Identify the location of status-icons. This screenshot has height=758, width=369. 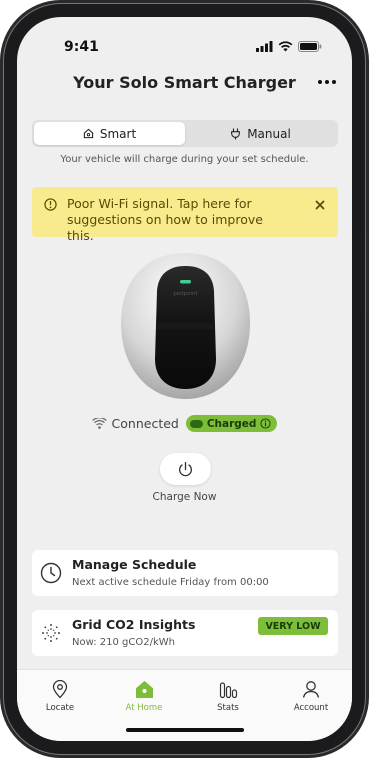
(289, 46).